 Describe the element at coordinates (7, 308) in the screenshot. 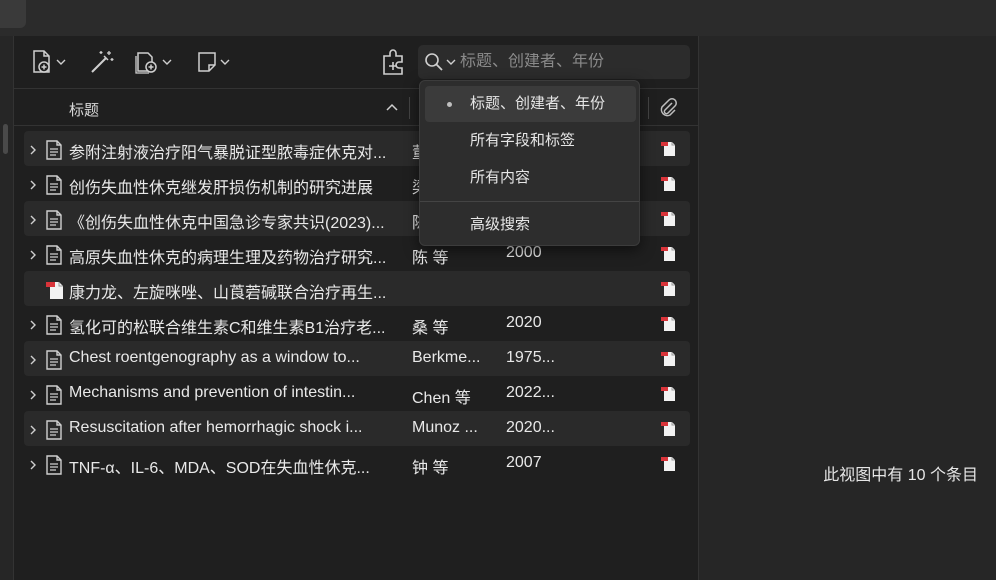

I see `collections-pane-collapsed` at that location.